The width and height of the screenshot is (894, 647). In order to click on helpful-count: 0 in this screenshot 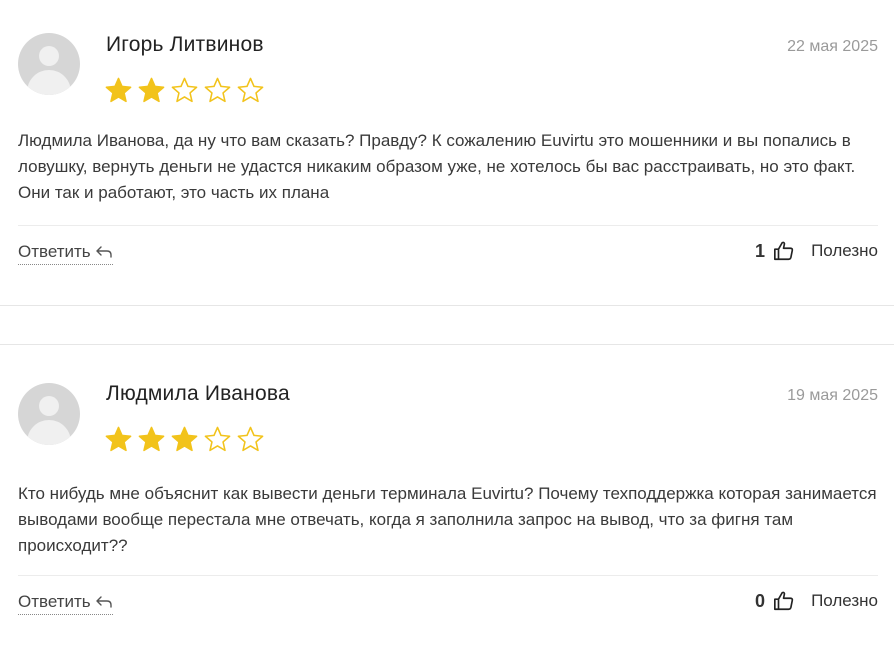, I will do `click(760, 600)`.